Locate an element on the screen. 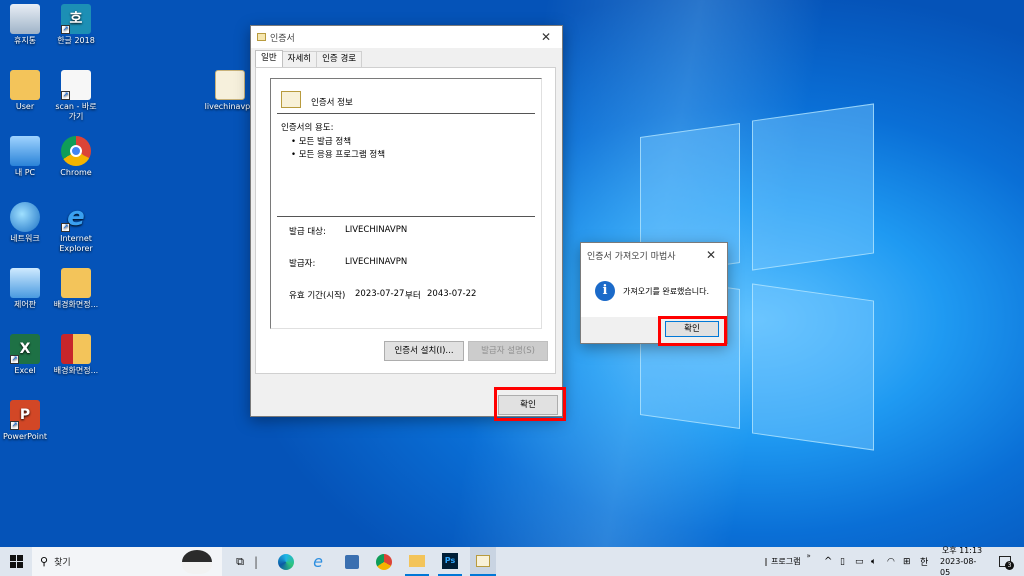 Image resolution: width=1024 pixels, height=576 pixels. notification-center-icon: 3 is located at coordinates (1005, 561).